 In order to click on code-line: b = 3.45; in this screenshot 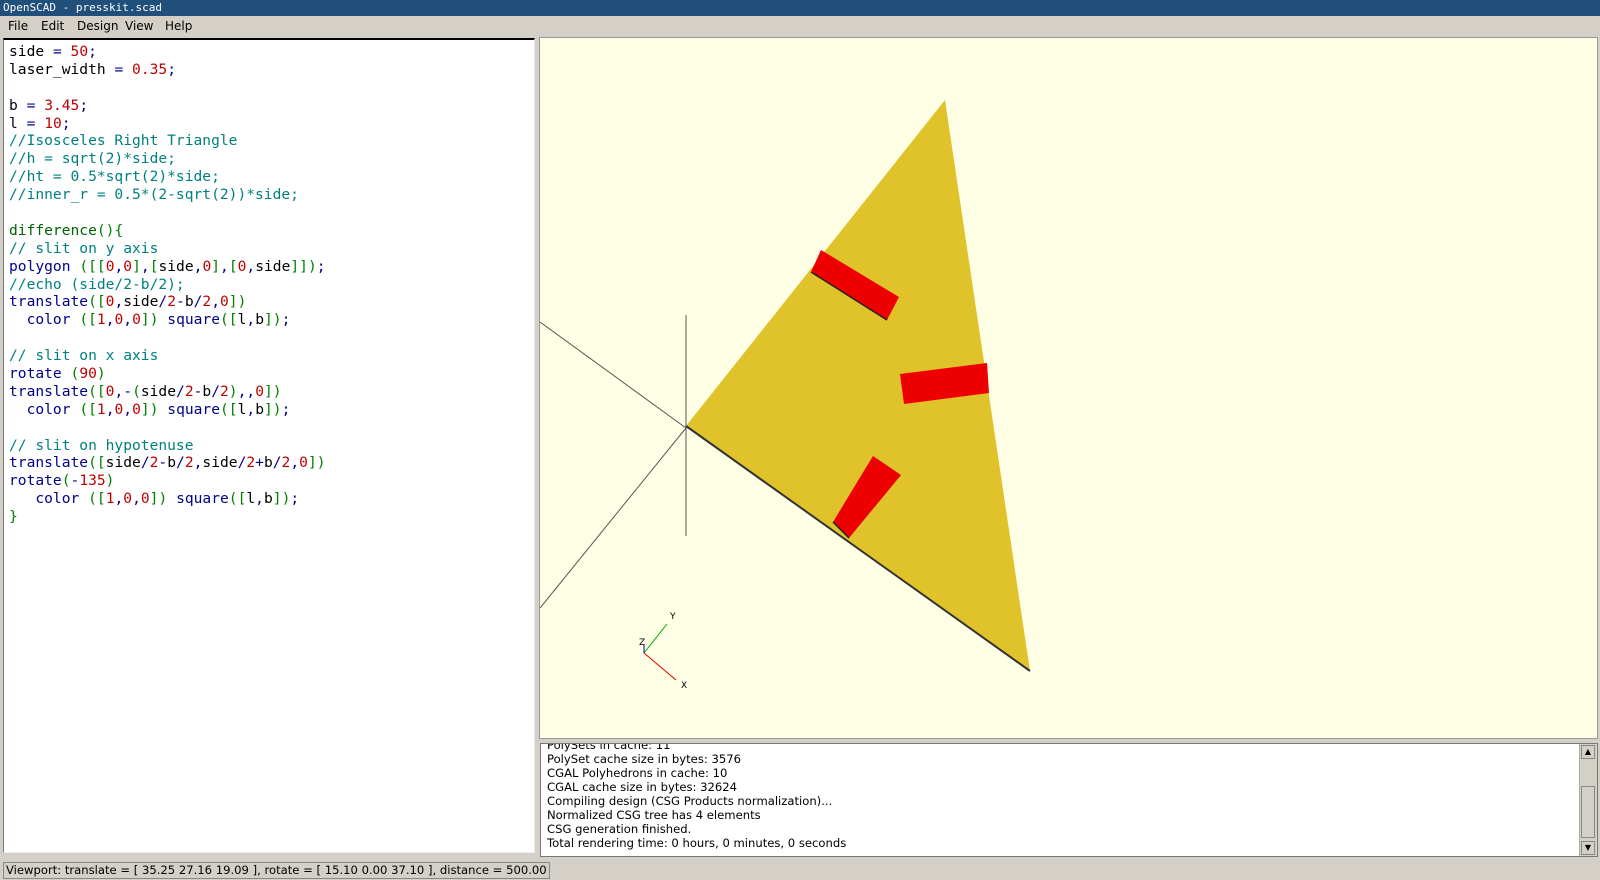, I will do `click(167, 106)`.